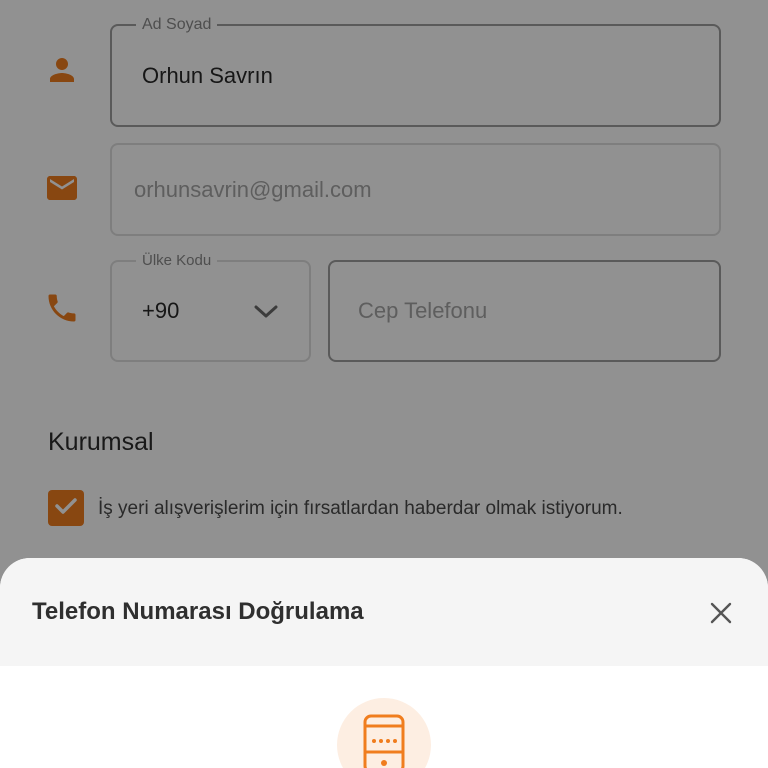 This screenshot has height=768, width=768. I want to click on sheet-title: Telefon Numarası Doğrulama, so click(198, 611).